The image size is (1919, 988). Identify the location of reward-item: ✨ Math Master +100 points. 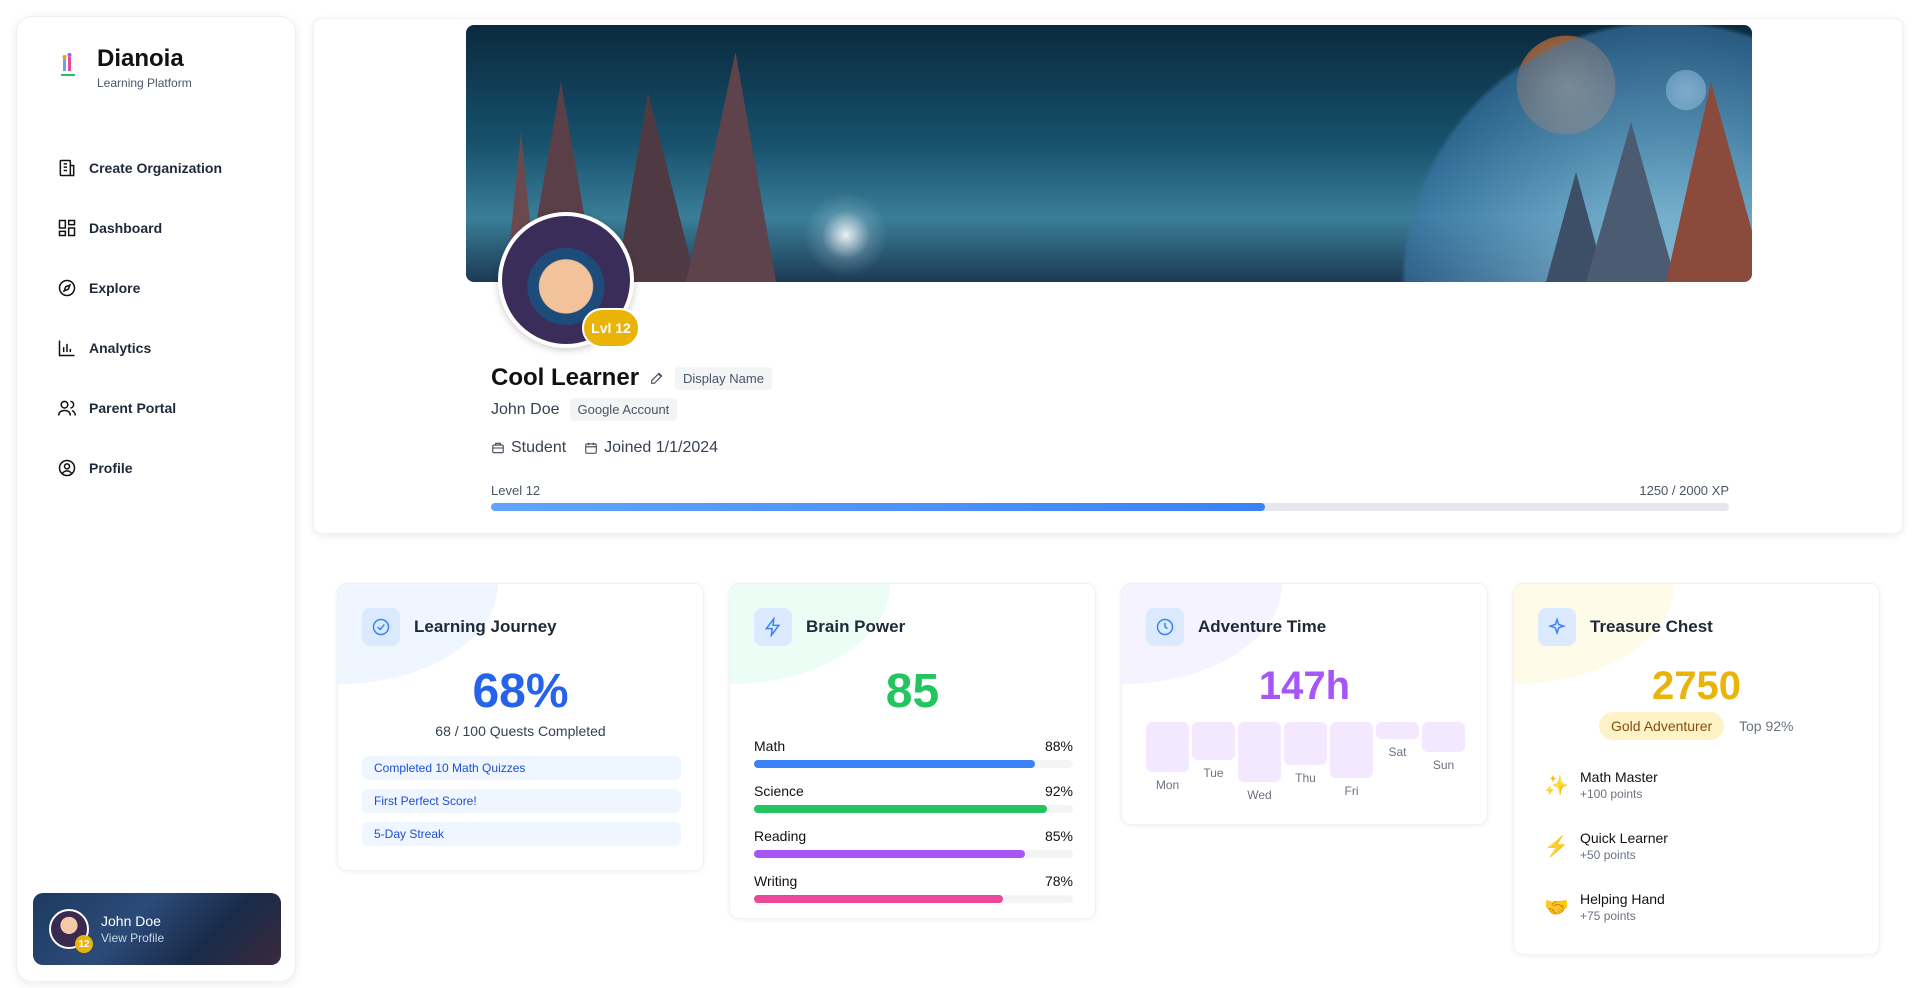
(1601, 785).